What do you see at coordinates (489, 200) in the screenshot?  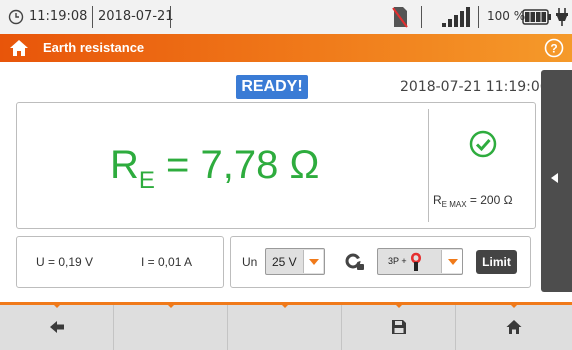 I see `re-max-value: = 200 Ω` at bounding box center [489, 200].